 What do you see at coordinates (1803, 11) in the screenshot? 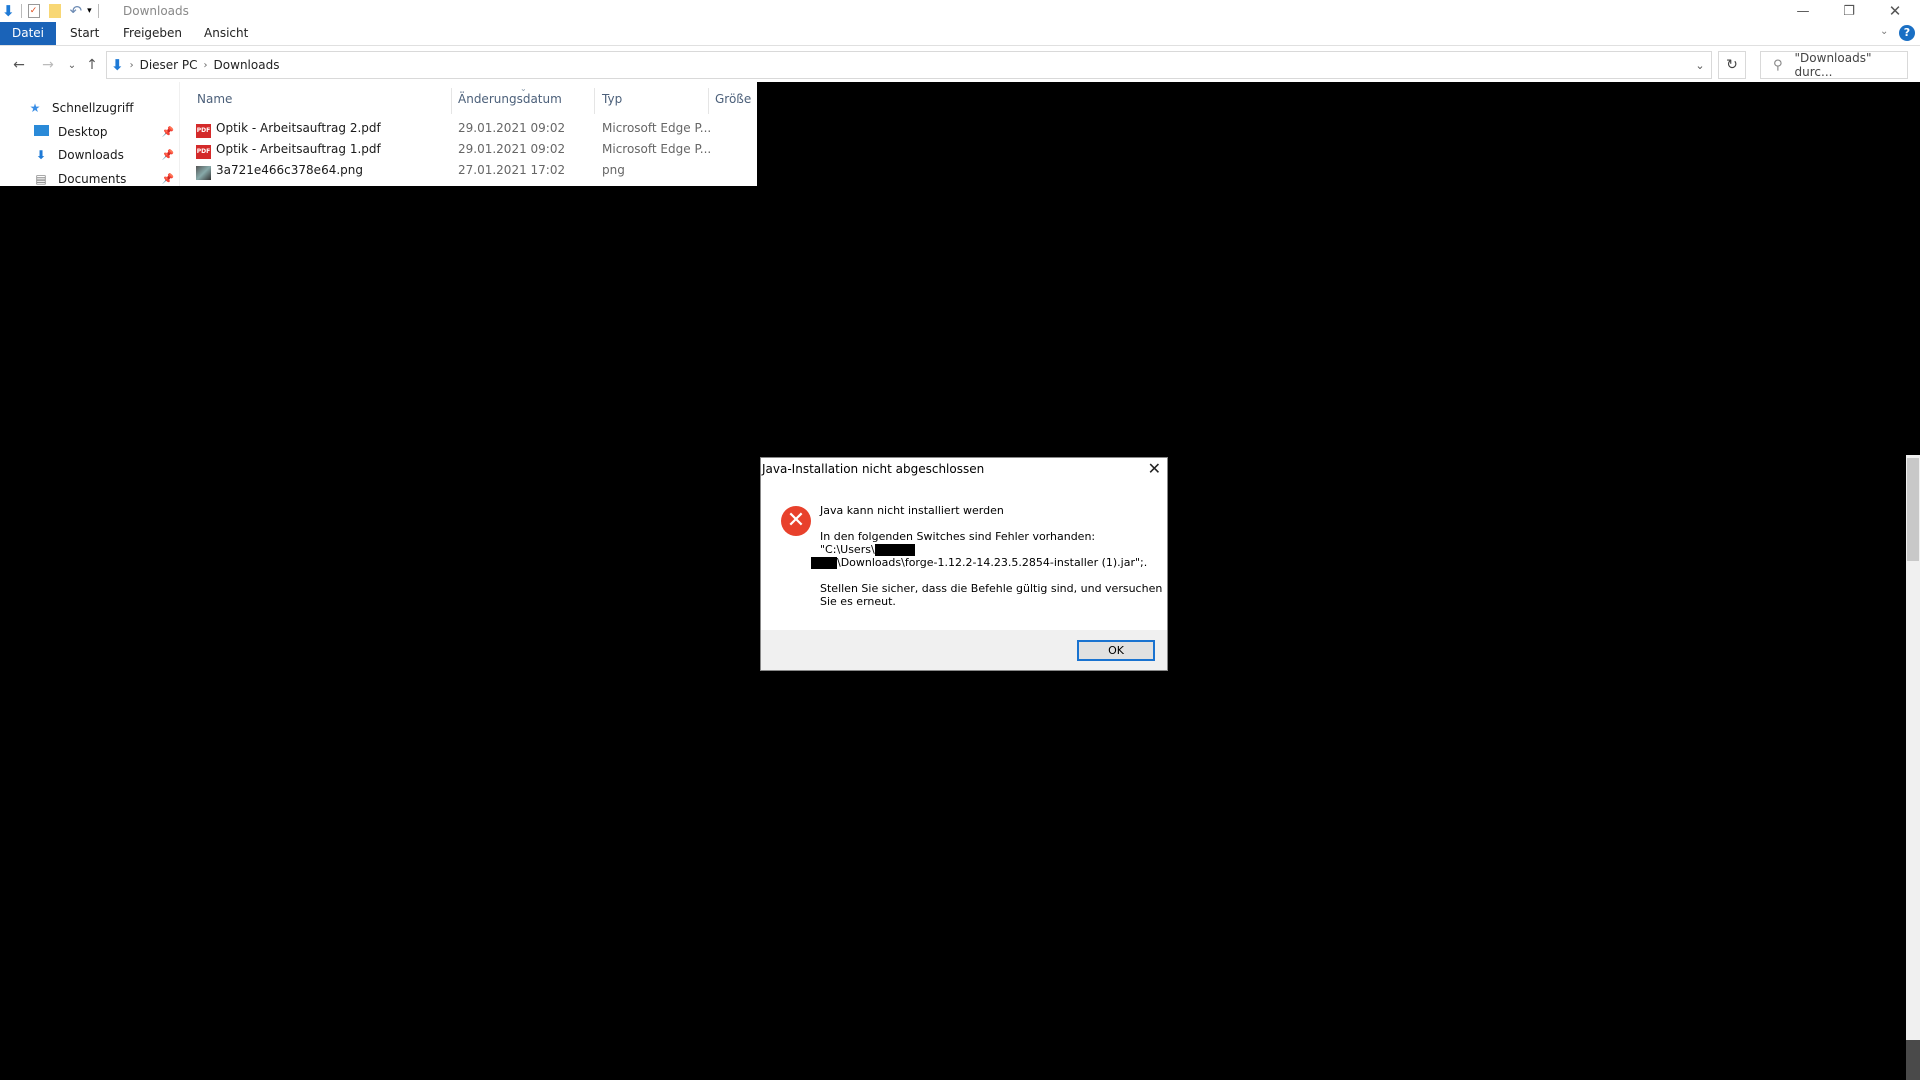
I see `minimize-button: —` at bounding box center [1803, 11].